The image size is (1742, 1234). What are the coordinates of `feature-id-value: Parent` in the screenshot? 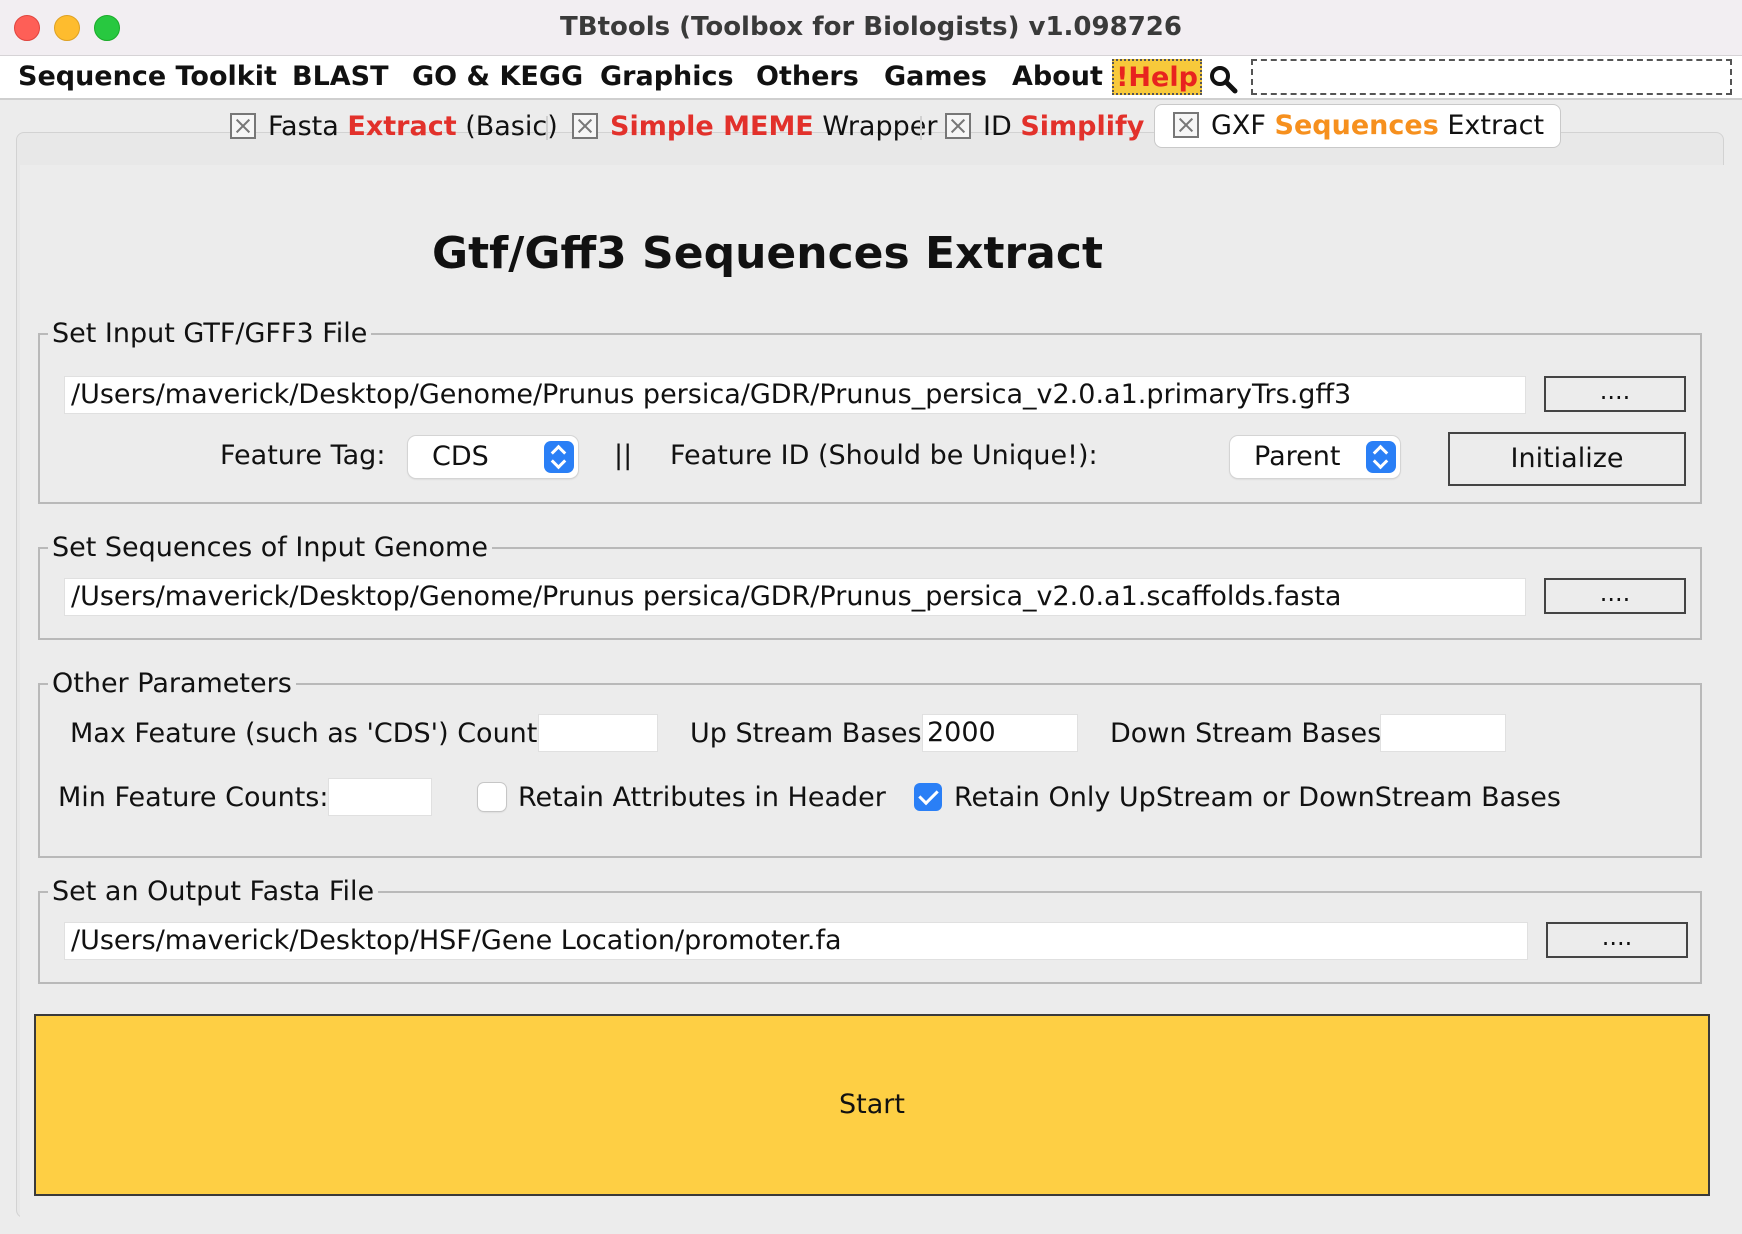 It's located at (1297, 456).